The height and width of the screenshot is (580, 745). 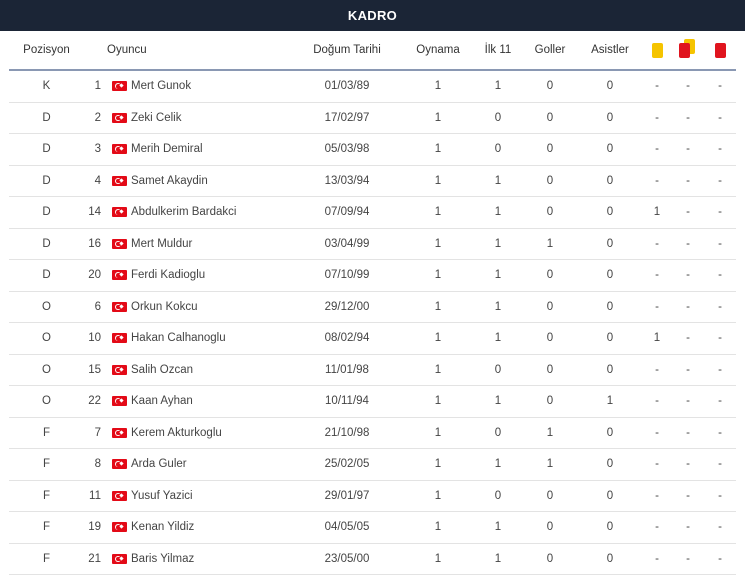 I want to click on player-name: Mert Gunok, so click(x=221, y=86).